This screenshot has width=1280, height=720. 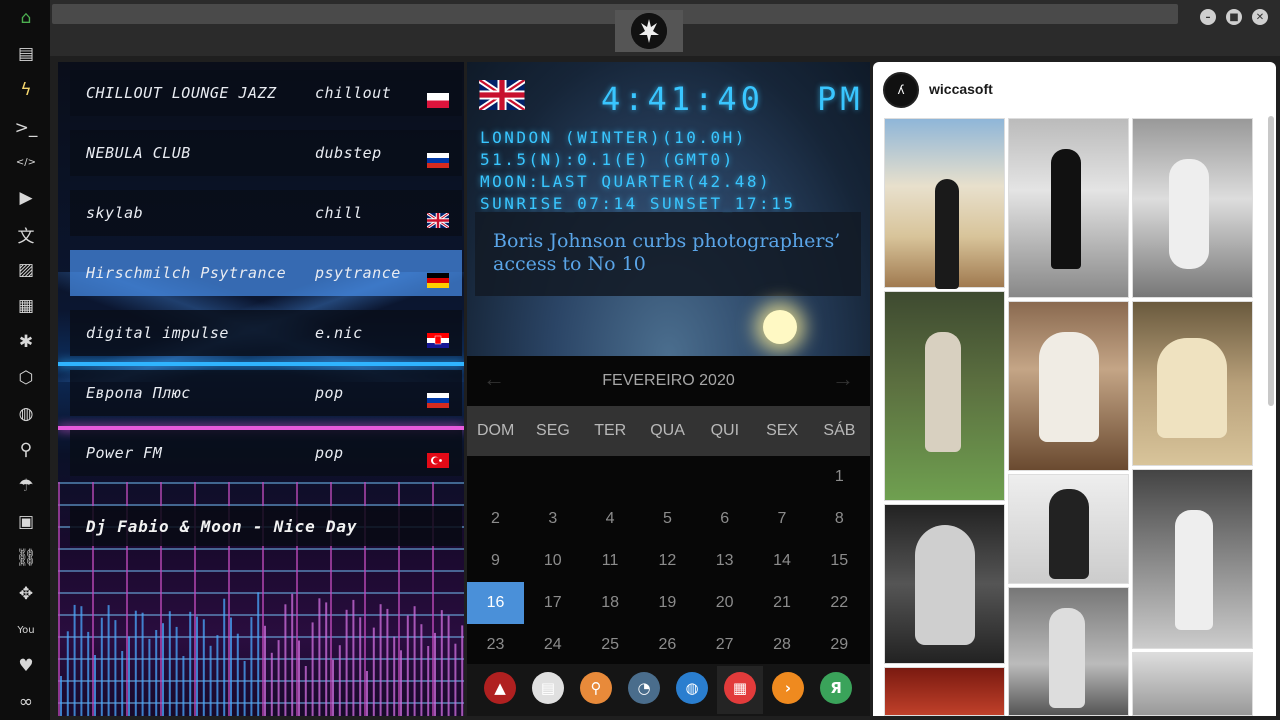 What do you see at coordinates (26, 128) in the screenshot?
I see `terminal-icon: >_` at bounding box center [26, 128].